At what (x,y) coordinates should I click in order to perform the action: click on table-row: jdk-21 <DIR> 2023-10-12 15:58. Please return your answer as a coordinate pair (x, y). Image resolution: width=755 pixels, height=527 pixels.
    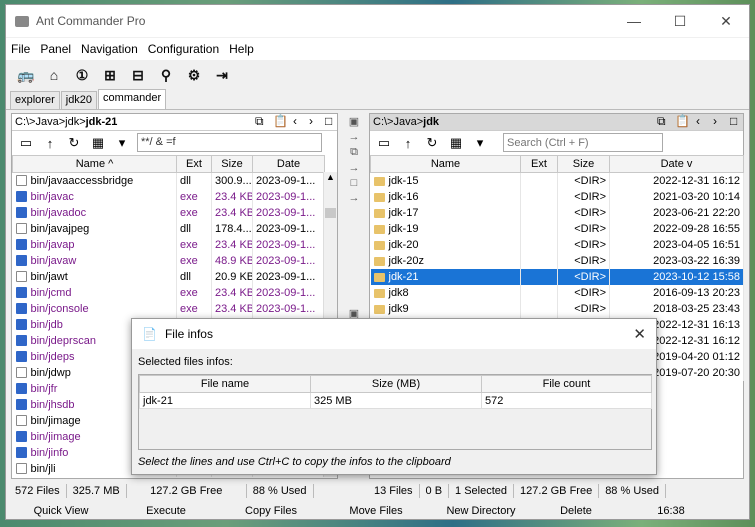
    Looking at the image, I should click on (557, 276).